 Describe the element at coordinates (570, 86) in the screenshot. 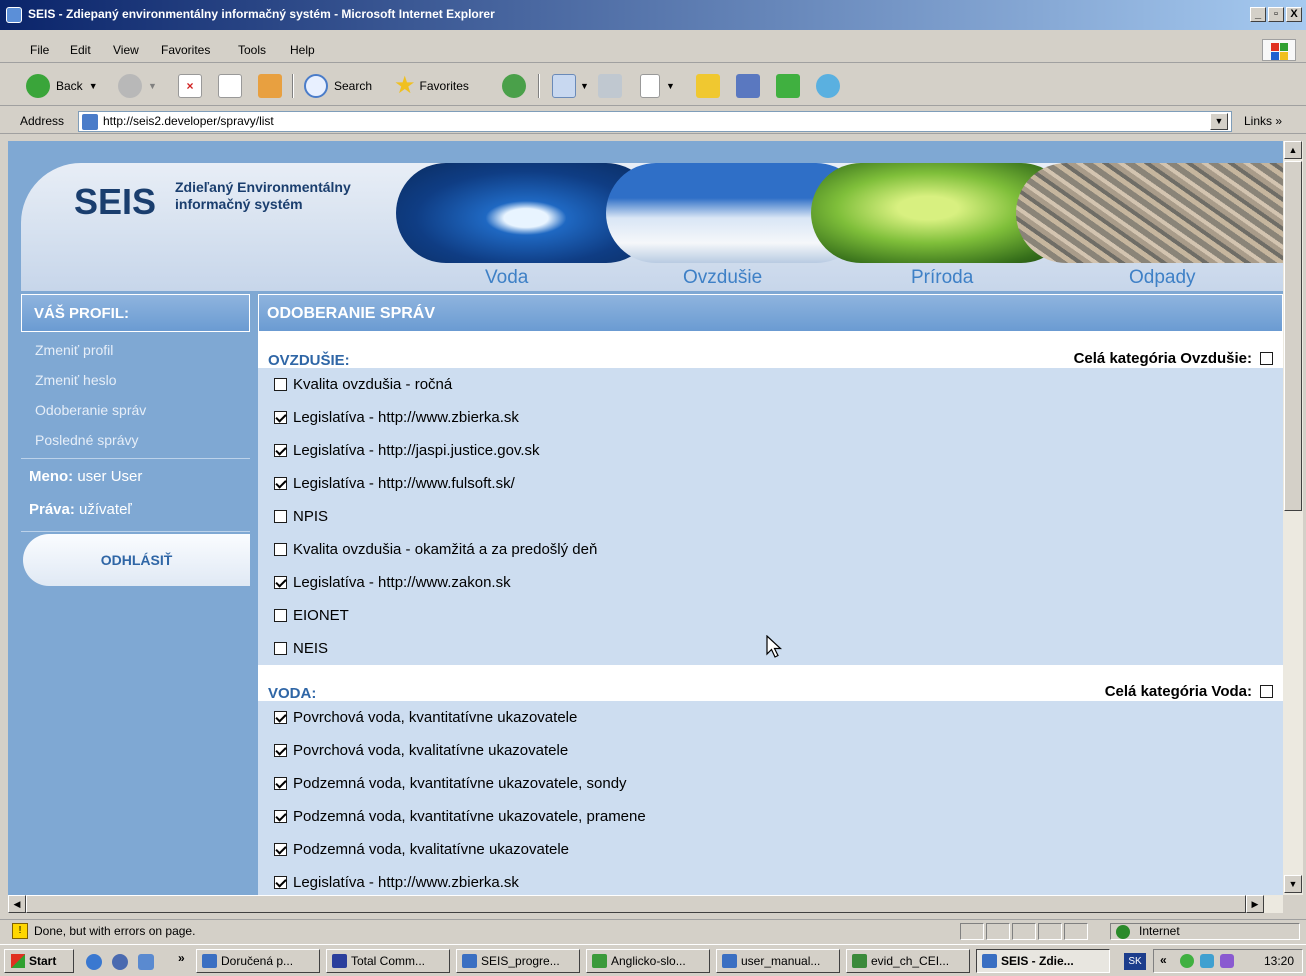

I see `mail-button: ▼` at that location.